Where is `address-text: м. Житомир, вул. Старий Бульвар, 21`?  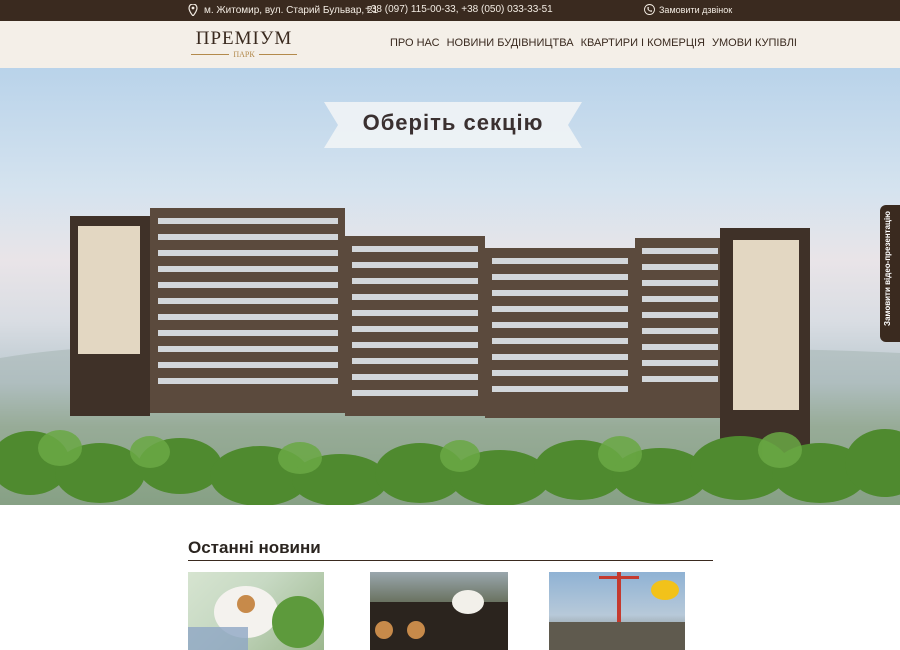
address-text: м. Житомир, вул. Старий Бульвар, 21 is located at coordinates (291, 10).